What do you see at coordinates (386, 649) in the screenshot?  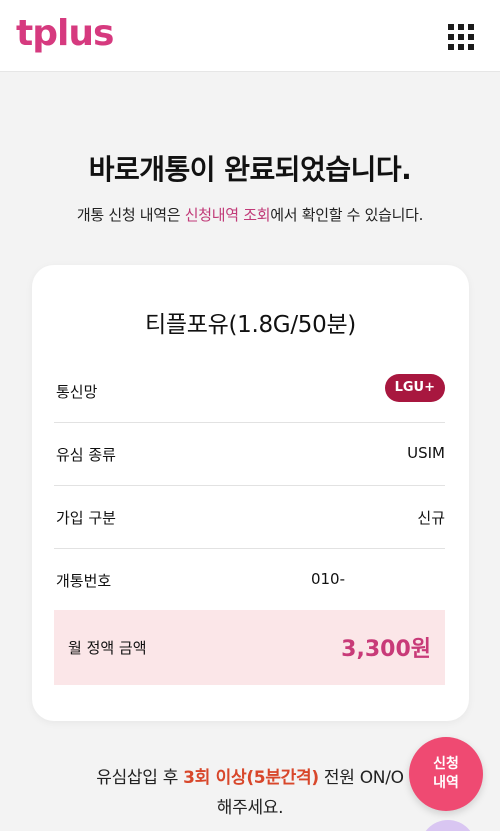 I see `monthly-fee-value: 3,300원` at bounding box center [386, 649].